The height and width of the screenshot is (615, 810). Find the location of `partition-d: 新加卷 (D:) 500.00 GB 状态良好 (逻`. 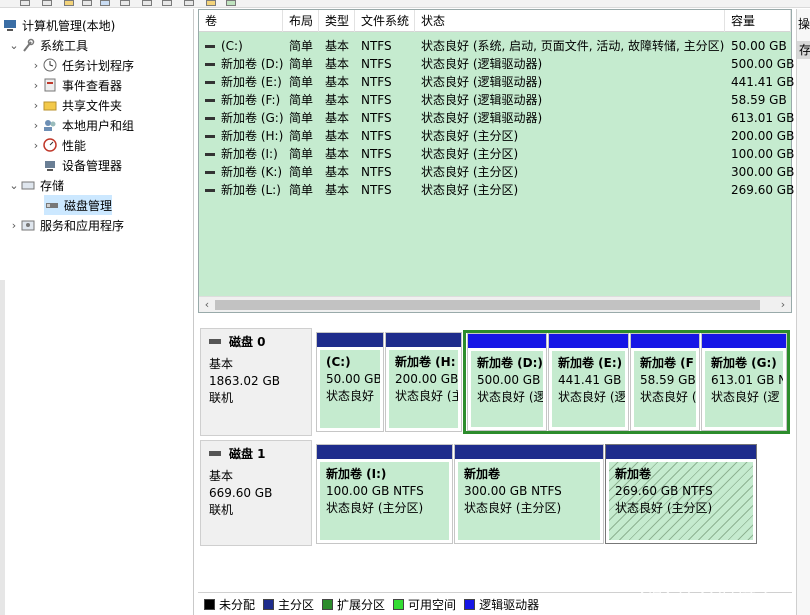

partition-d: 新加卷 (D:) 500.00 GB 状态良好 (逻 is located at coordinates (507, 382).